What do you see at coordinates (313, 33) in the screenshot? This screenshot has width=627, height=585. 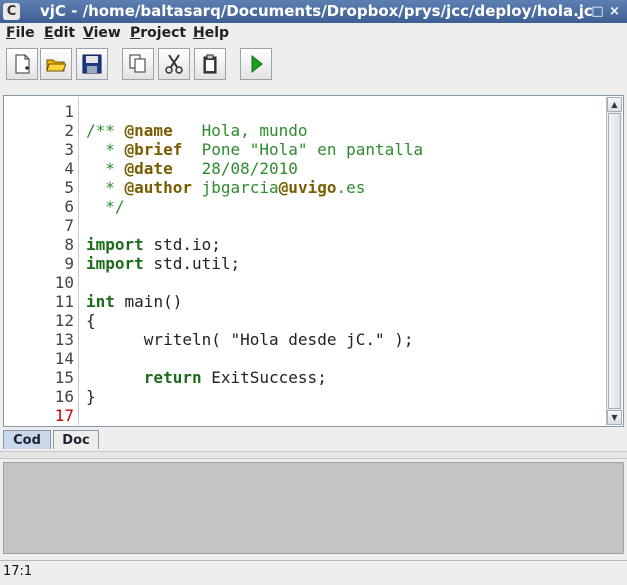 I see `menu-bar: File Edit View Project Help` at bounding box center [313, 33].